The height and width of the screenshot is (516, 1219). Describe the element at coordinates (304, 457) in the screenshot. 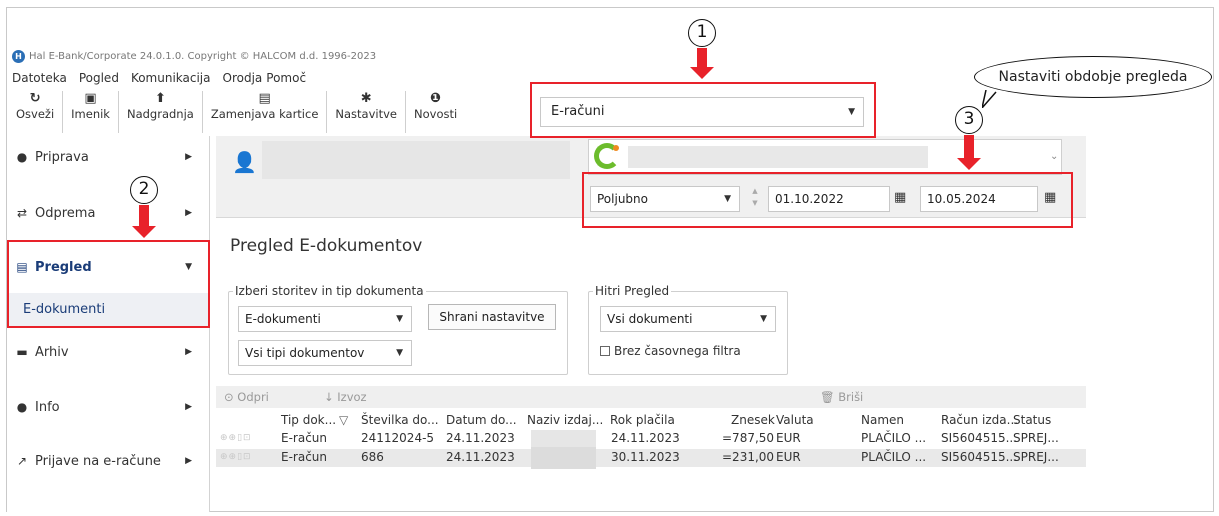

I see `cell-tip: E-račun` at that location.